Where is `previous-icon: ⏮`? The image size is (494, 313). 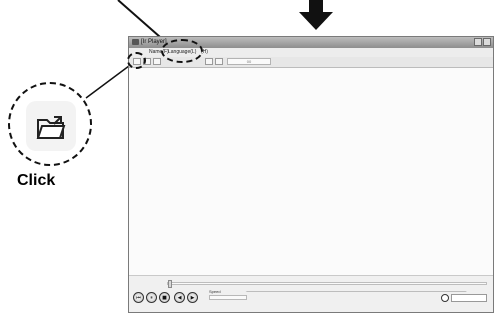
previous-icon: ⏮ is located at coordinates (138, 297).